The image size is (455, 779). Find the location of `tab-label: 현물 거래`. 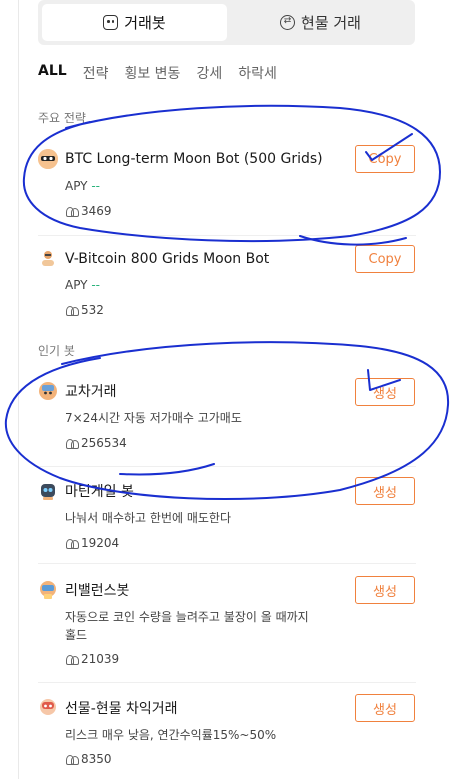

tab-label: 현물 거래 is located at coordinates (331, 23).